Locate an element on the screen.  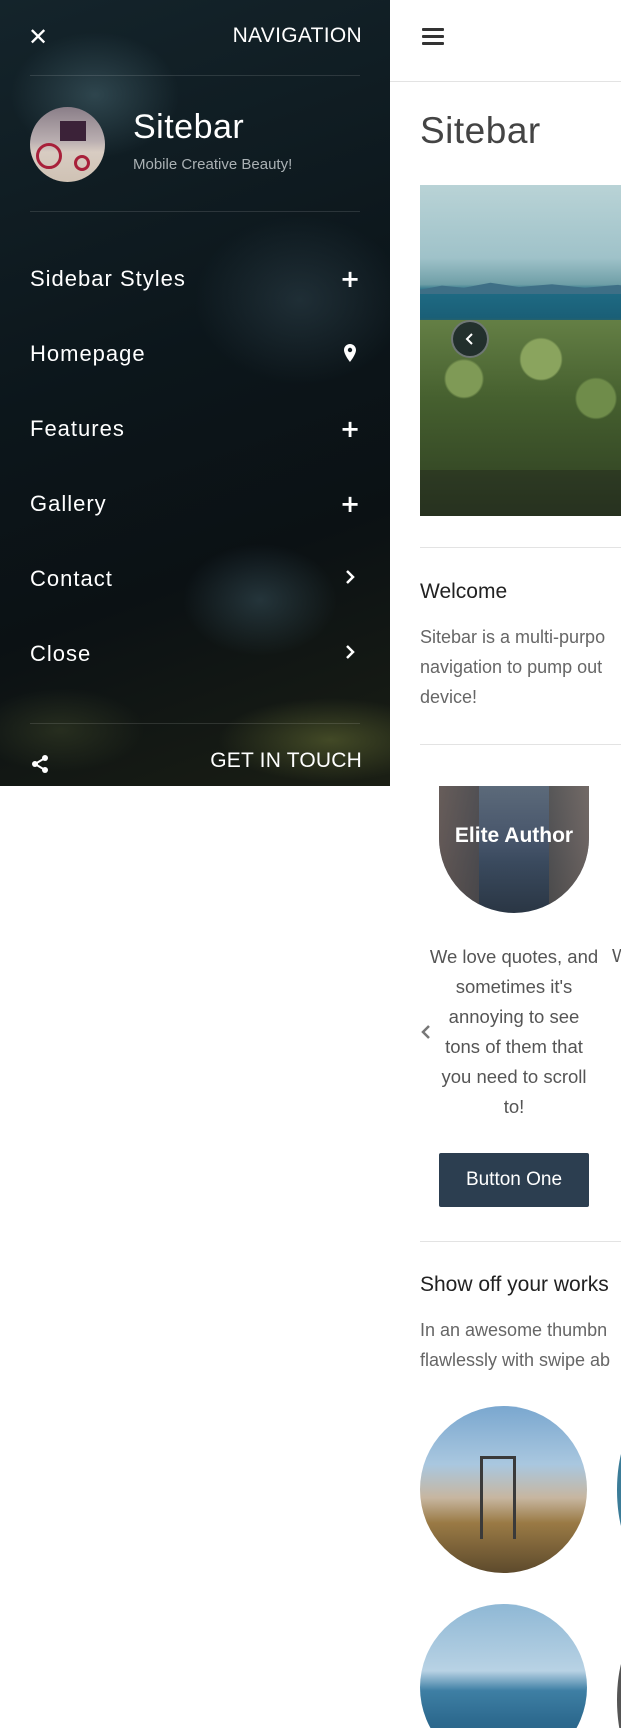
slider-caption-shade is located at coordinates (520, 493).